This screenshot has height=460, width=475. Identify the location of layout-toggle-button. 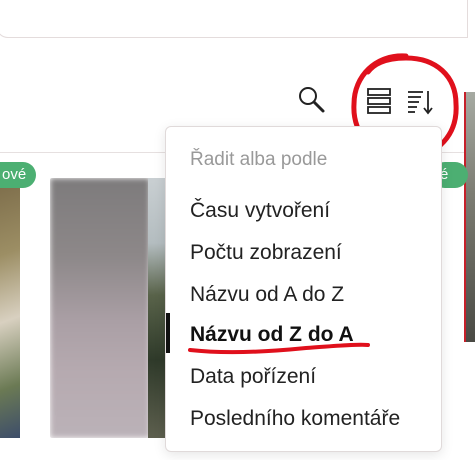
(379, 101).